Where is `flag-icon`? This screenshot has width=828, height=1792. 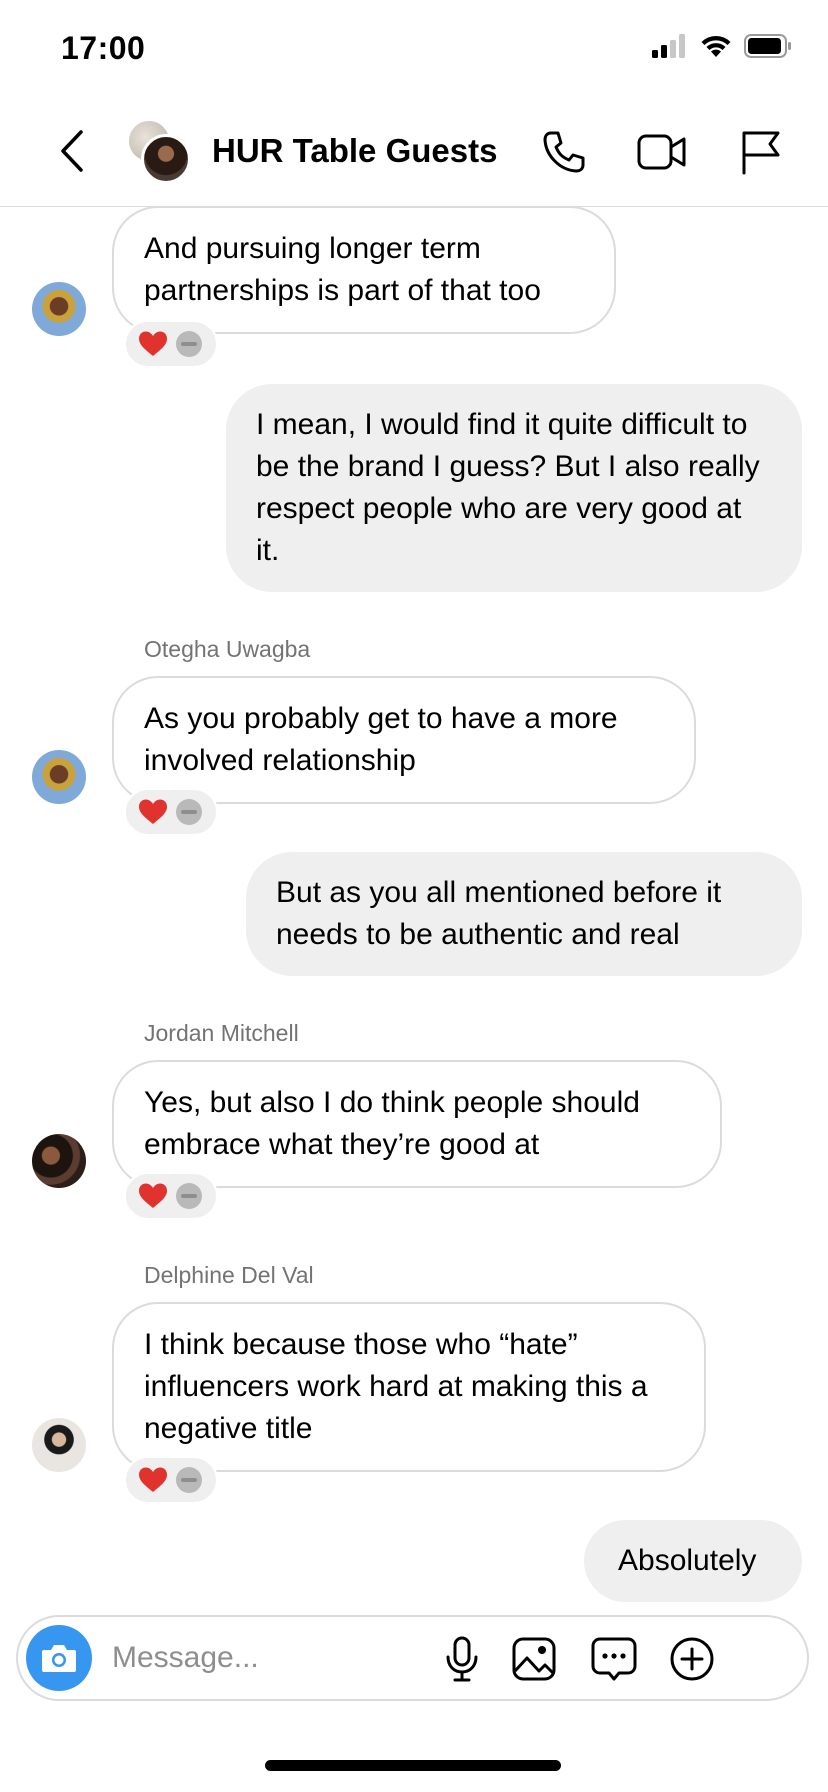
flag-icon is located at coordinates (761, 153).